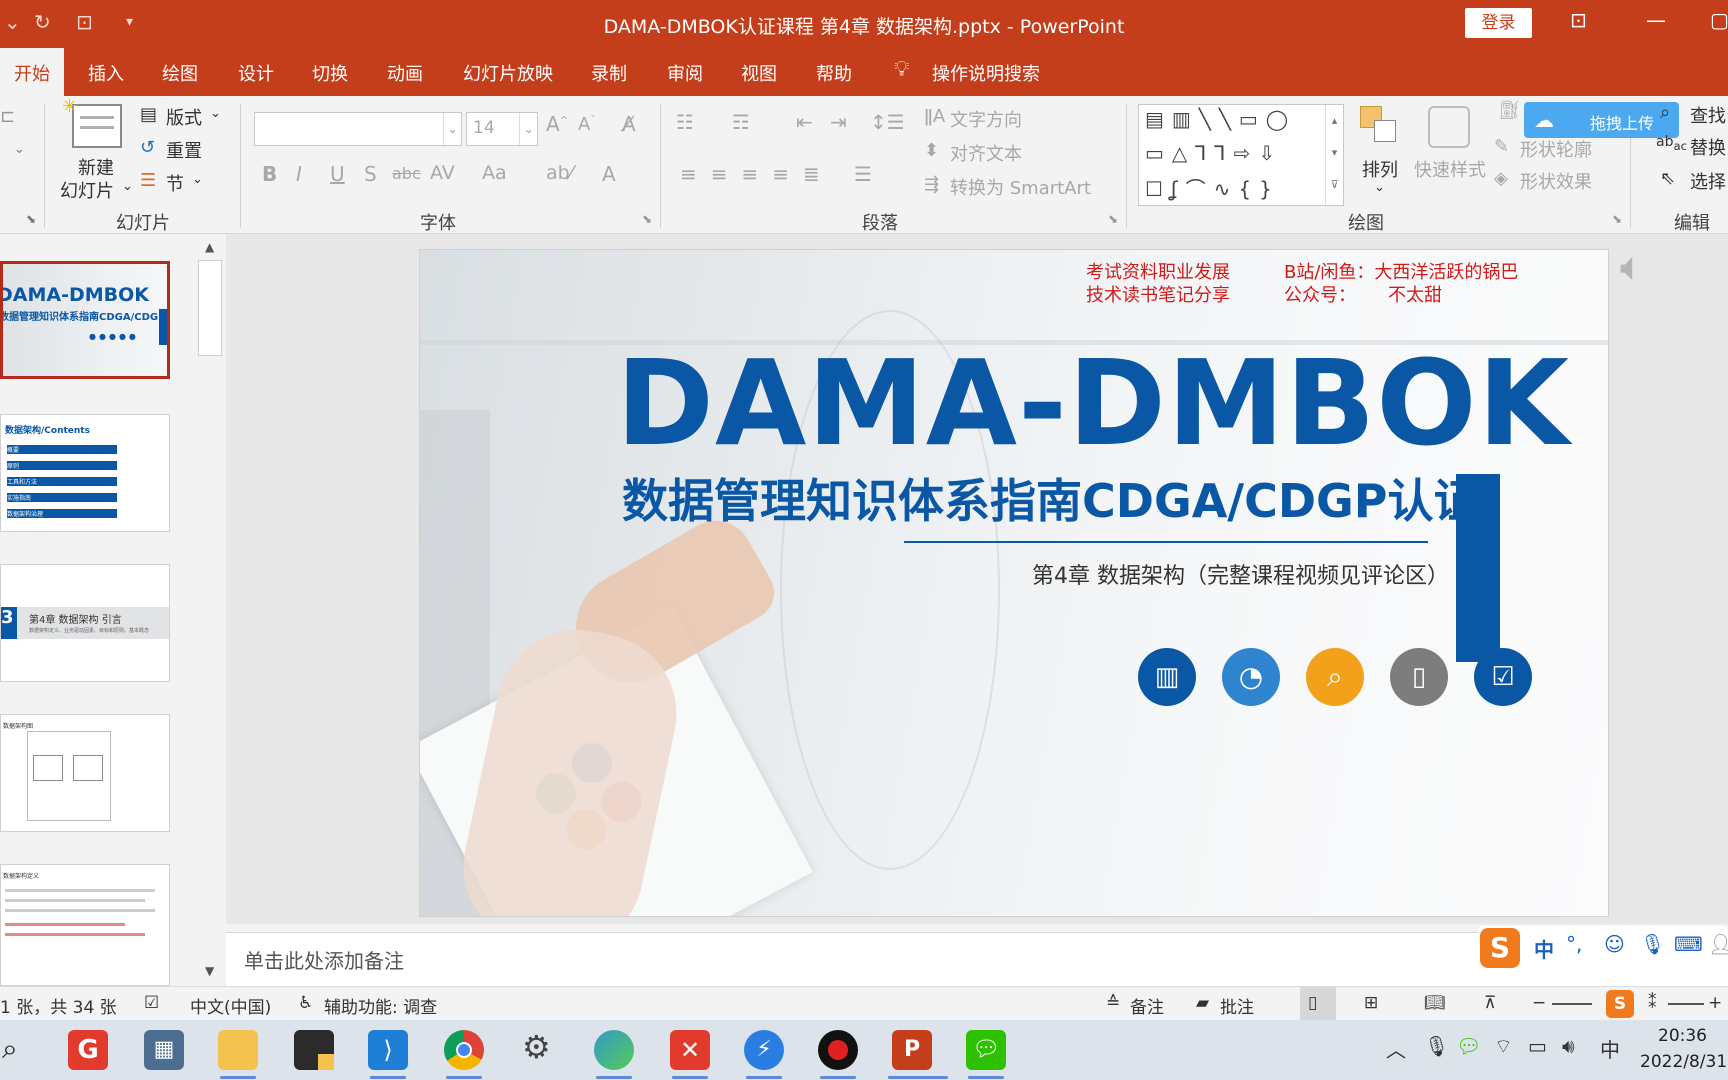  What do you see at coordinates (1601, 120) in the screenshot?
I see `upload-badge: ☁ 拖拽上传` at bounding box center [1601, 120].